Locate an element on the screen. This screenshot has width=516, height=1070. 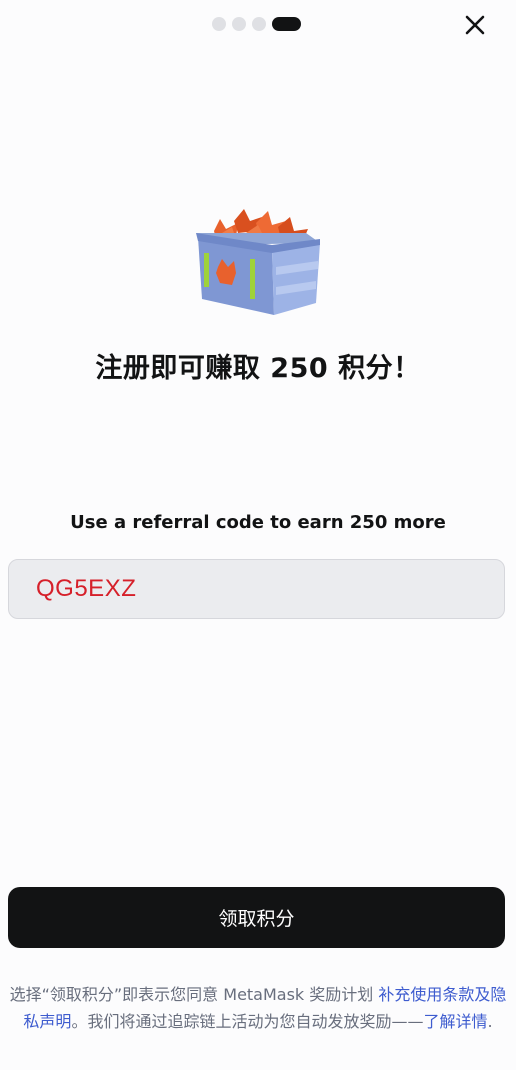
close-button is located at coordinates (475, 25).